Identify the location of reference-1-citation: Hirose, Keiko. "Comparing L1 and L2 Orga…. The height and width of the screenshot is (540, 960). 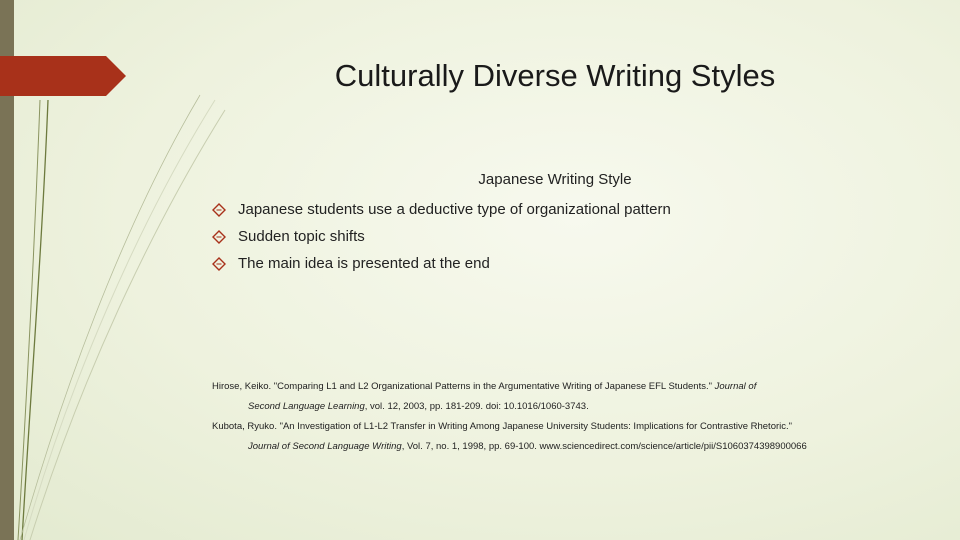
(462, 386).